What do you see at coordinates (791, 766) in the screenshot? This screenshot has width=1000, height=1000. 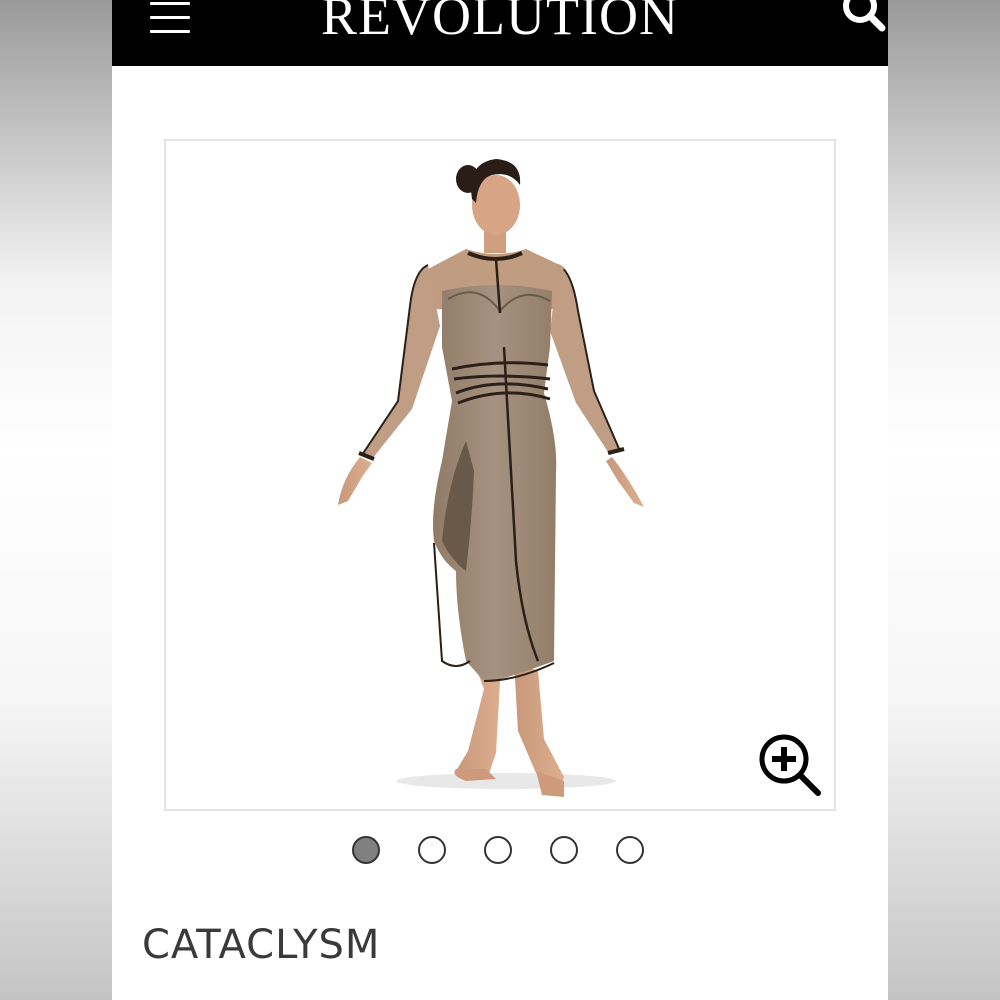 I see `zoom-in-icon` at bounding box center [791, 766].